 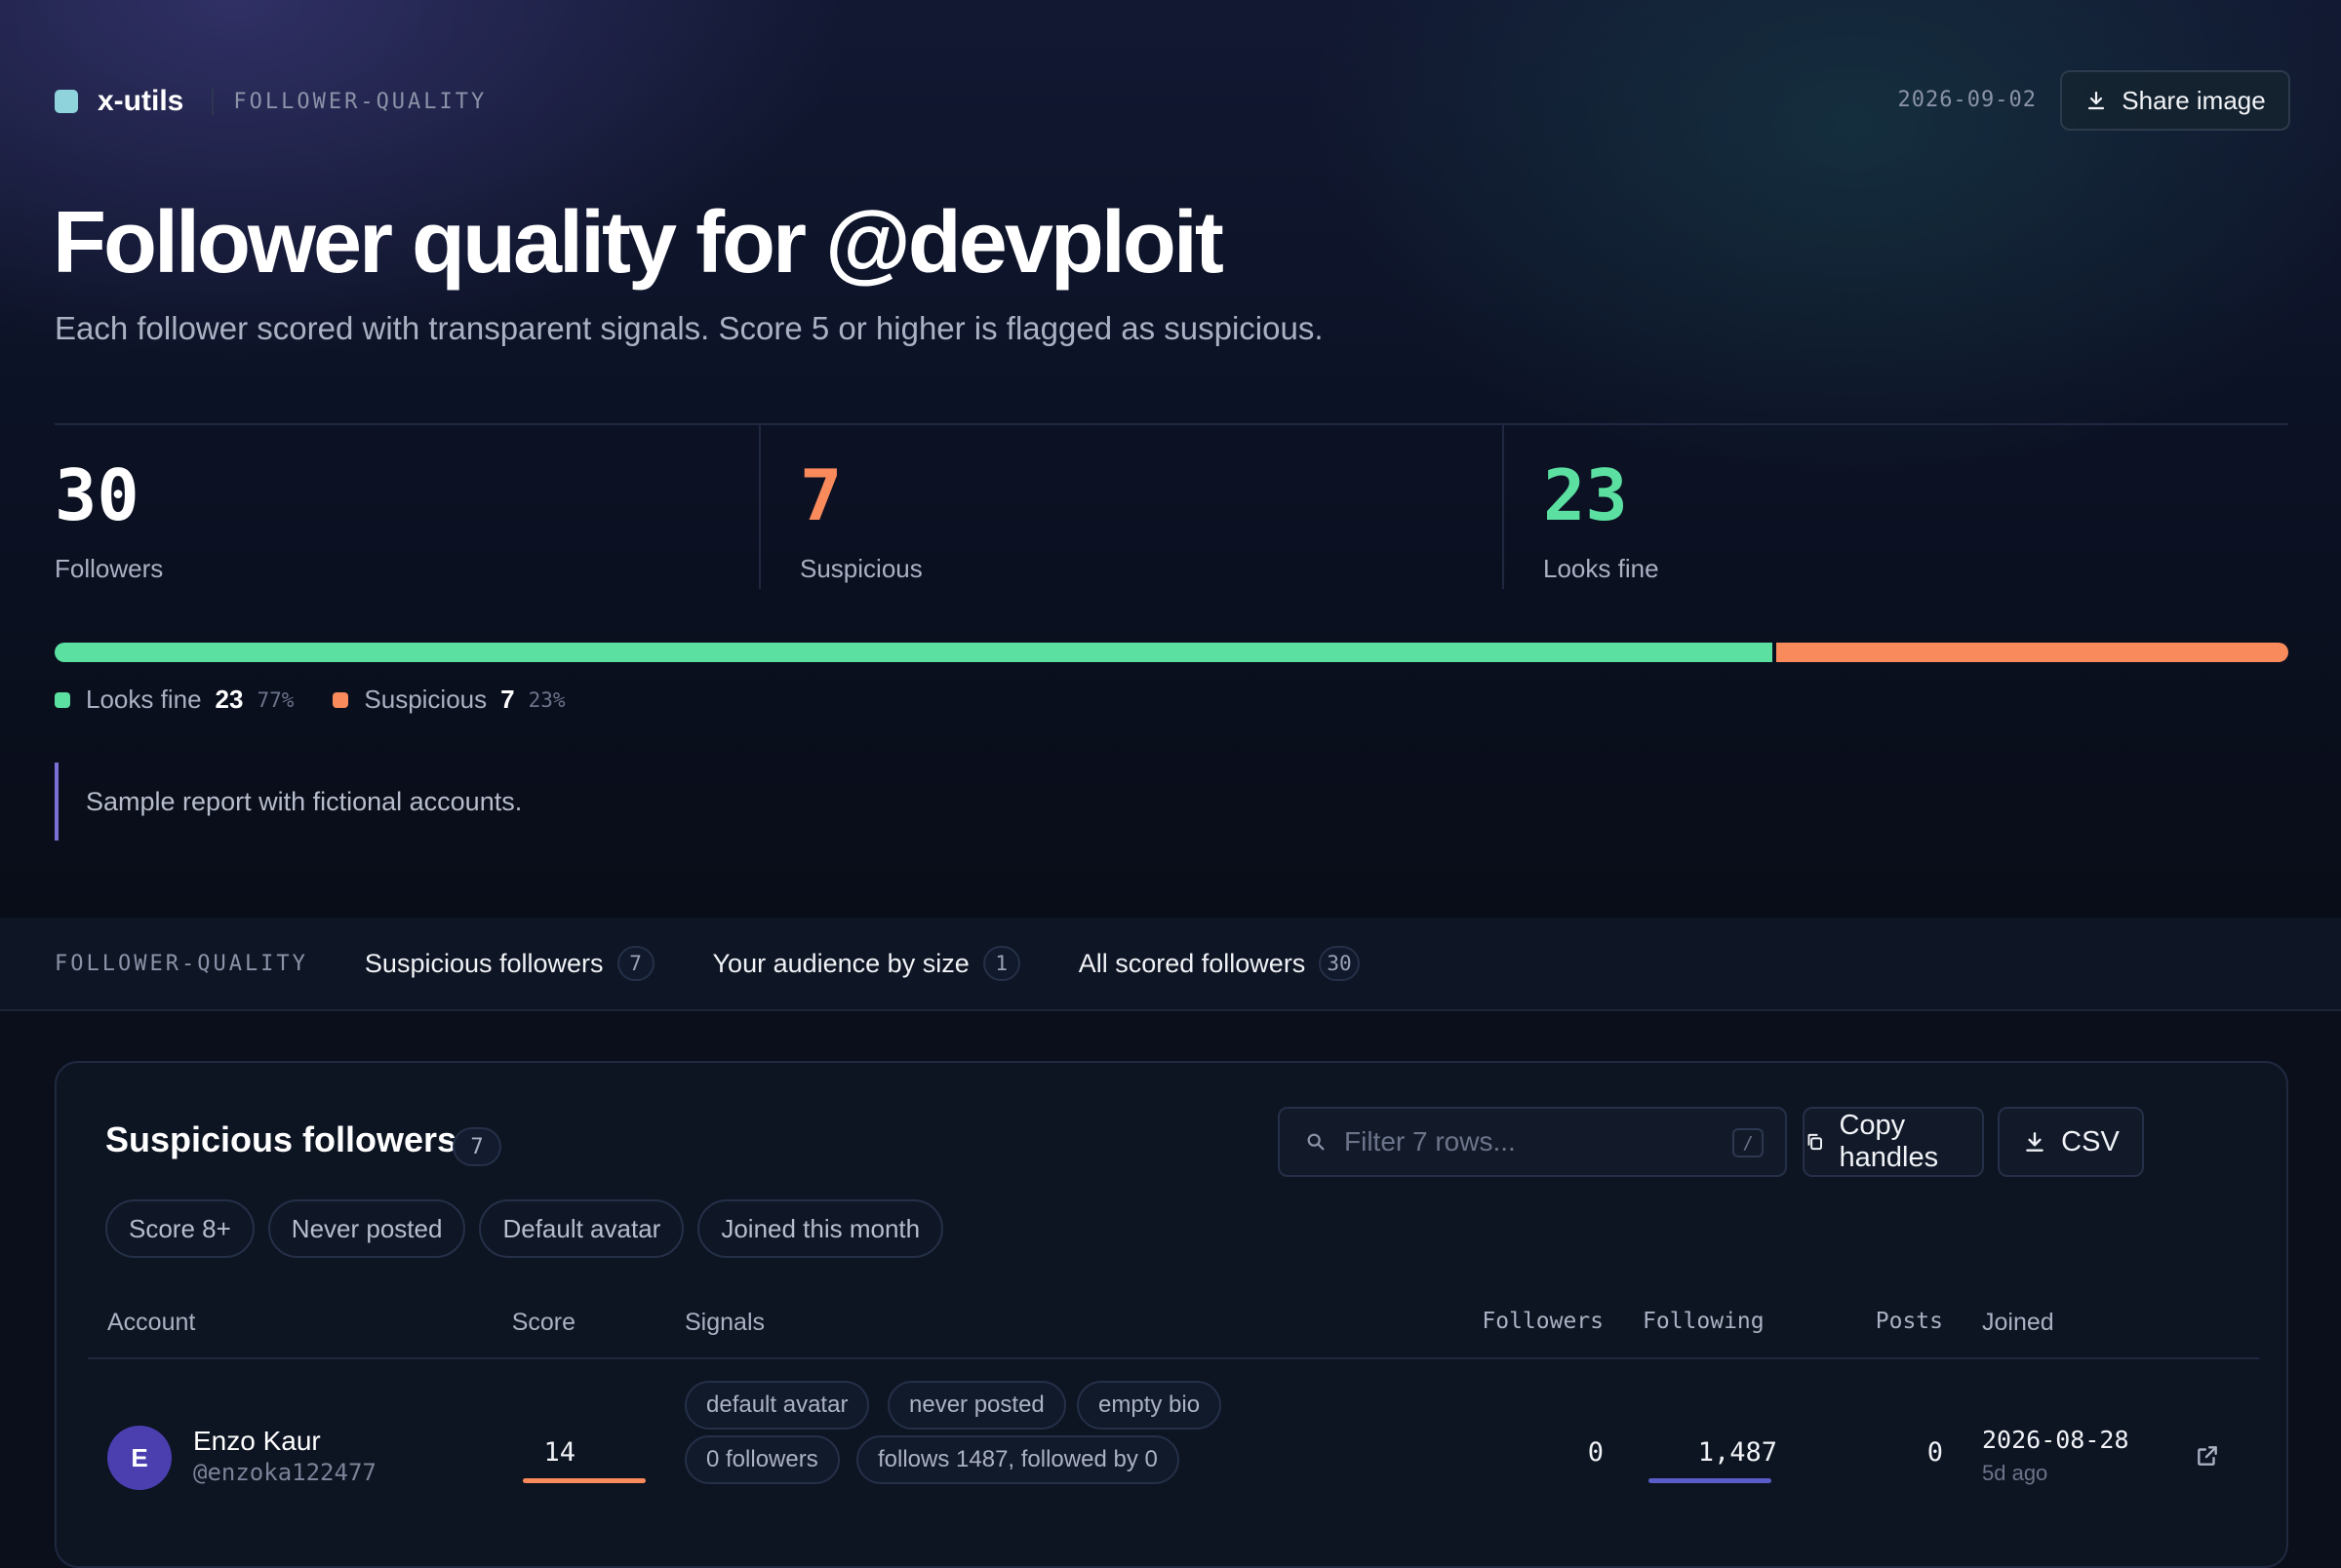 I want to click on external-link-icon, so click(x=2207, y=1456).